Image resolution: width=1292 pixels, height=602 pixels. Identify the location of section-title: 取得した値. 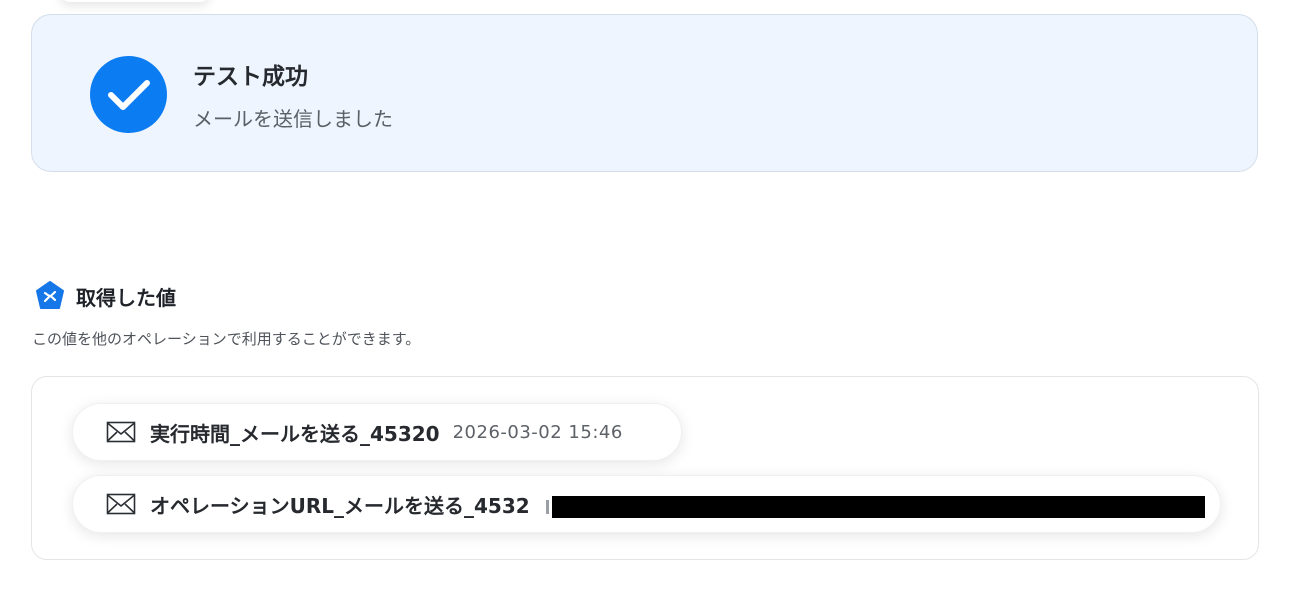
(126, 297).